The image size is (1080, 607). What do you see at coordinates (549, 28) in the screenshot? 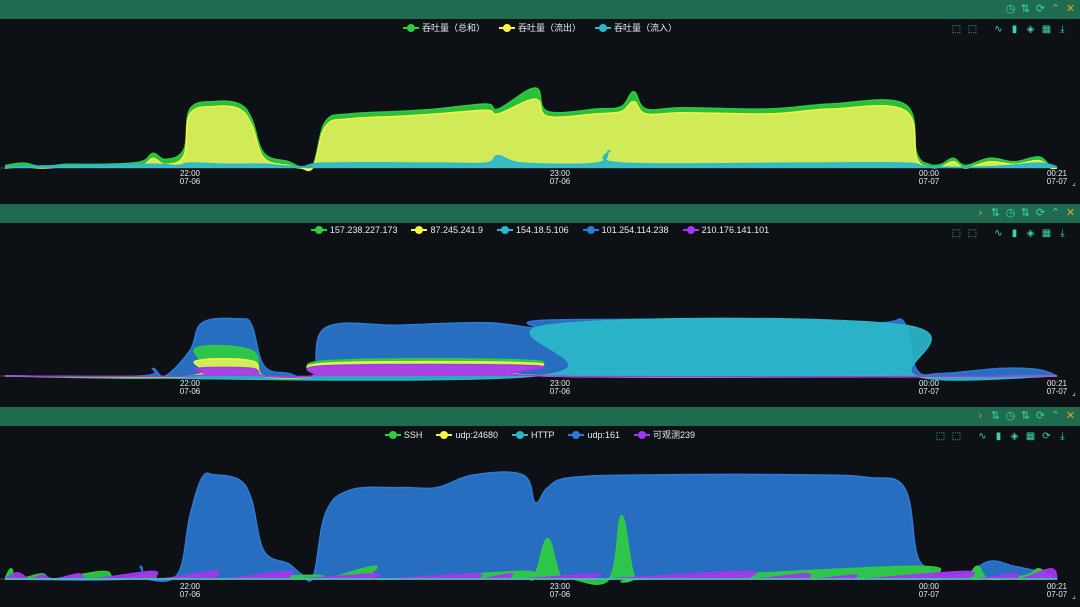
I see `legend-label: 吞吐量（流出）` at bounding box center [549, 28].